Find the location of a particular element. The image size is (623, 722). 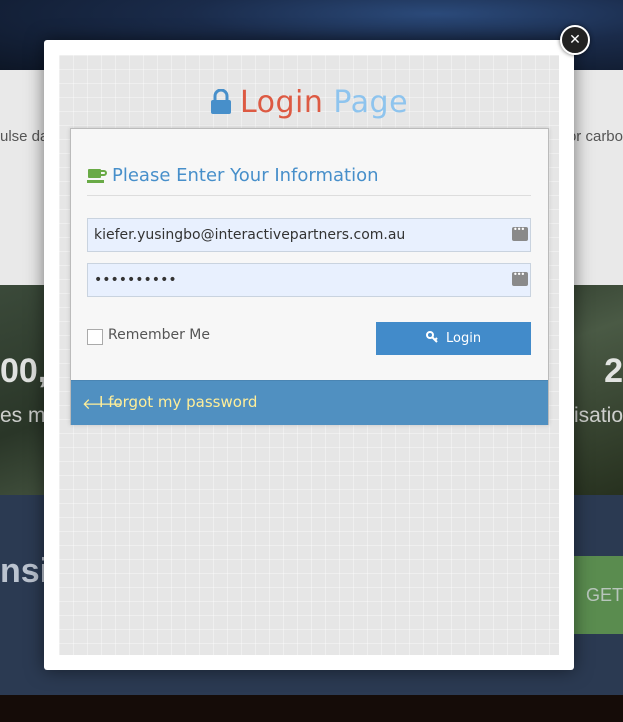

forgot-password-bar: 🡐 I forgot my password is located at coordinates (309, 402).